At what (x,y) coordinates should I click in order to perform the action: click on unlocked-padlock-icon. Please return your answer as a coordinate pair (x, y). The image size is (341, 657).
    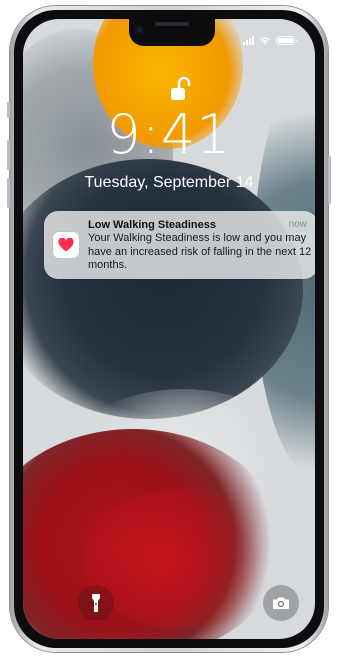
    Looking at the image, I should click on (181, 89).